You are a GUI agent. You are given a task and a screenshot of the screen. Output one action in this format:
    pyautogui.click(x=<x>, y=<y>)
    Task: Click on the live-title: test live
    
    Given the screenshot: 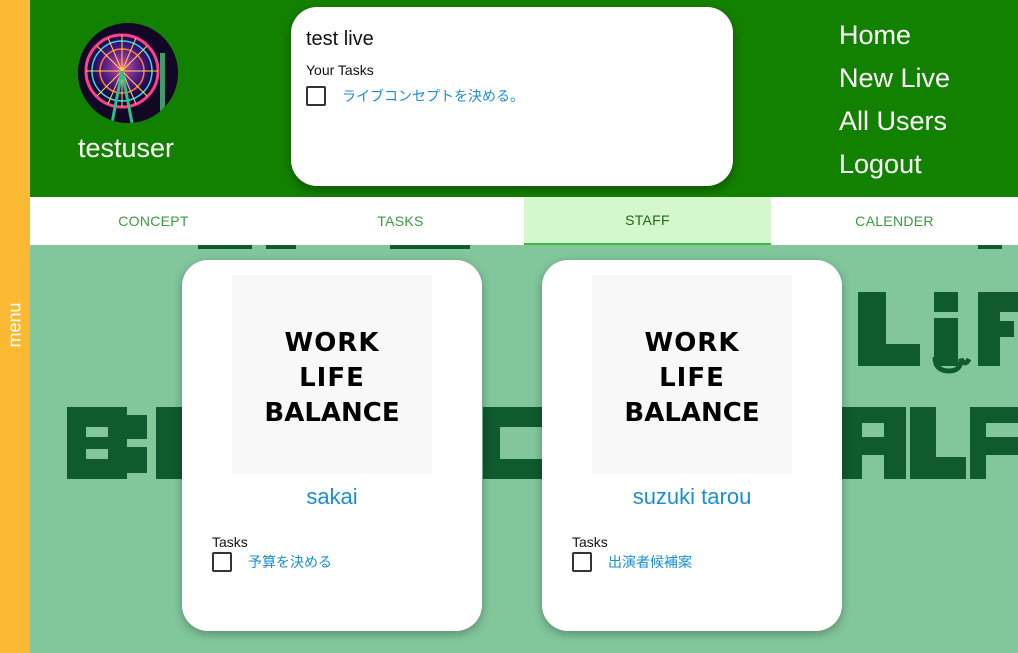 What is the action you would take?
    pyautogui.click(x=340, y=39)
    